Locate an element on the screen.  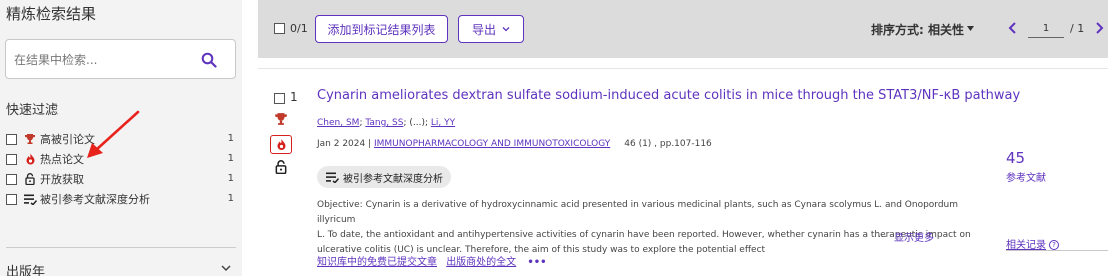
select-all-checkbox is located at coordinates (279, 28).